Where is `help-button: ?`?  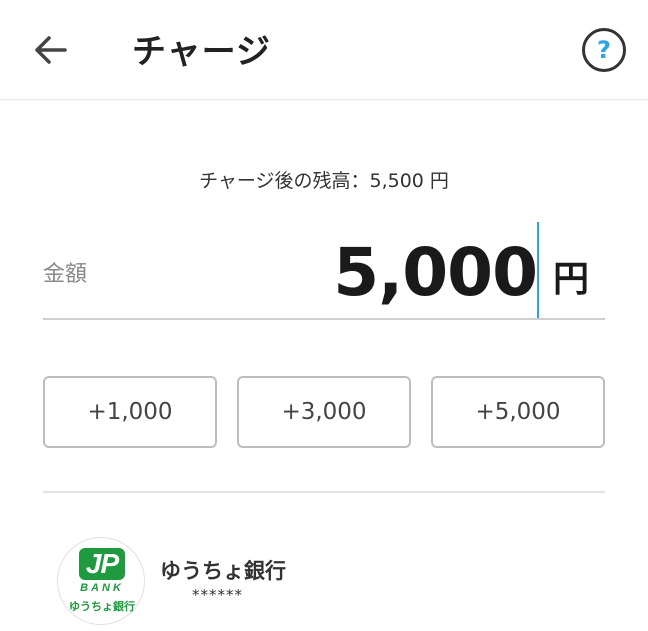
help-button: ? is located at coordinates (604, 50).